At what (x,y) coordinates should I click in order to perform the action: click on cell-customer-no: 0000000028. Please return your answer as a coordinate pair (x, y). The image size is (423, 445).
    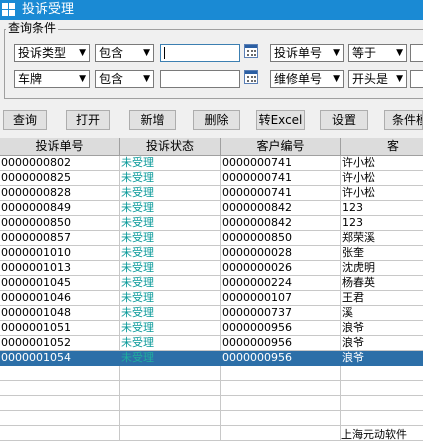
    Looking at the image, I should click on (281, 253).